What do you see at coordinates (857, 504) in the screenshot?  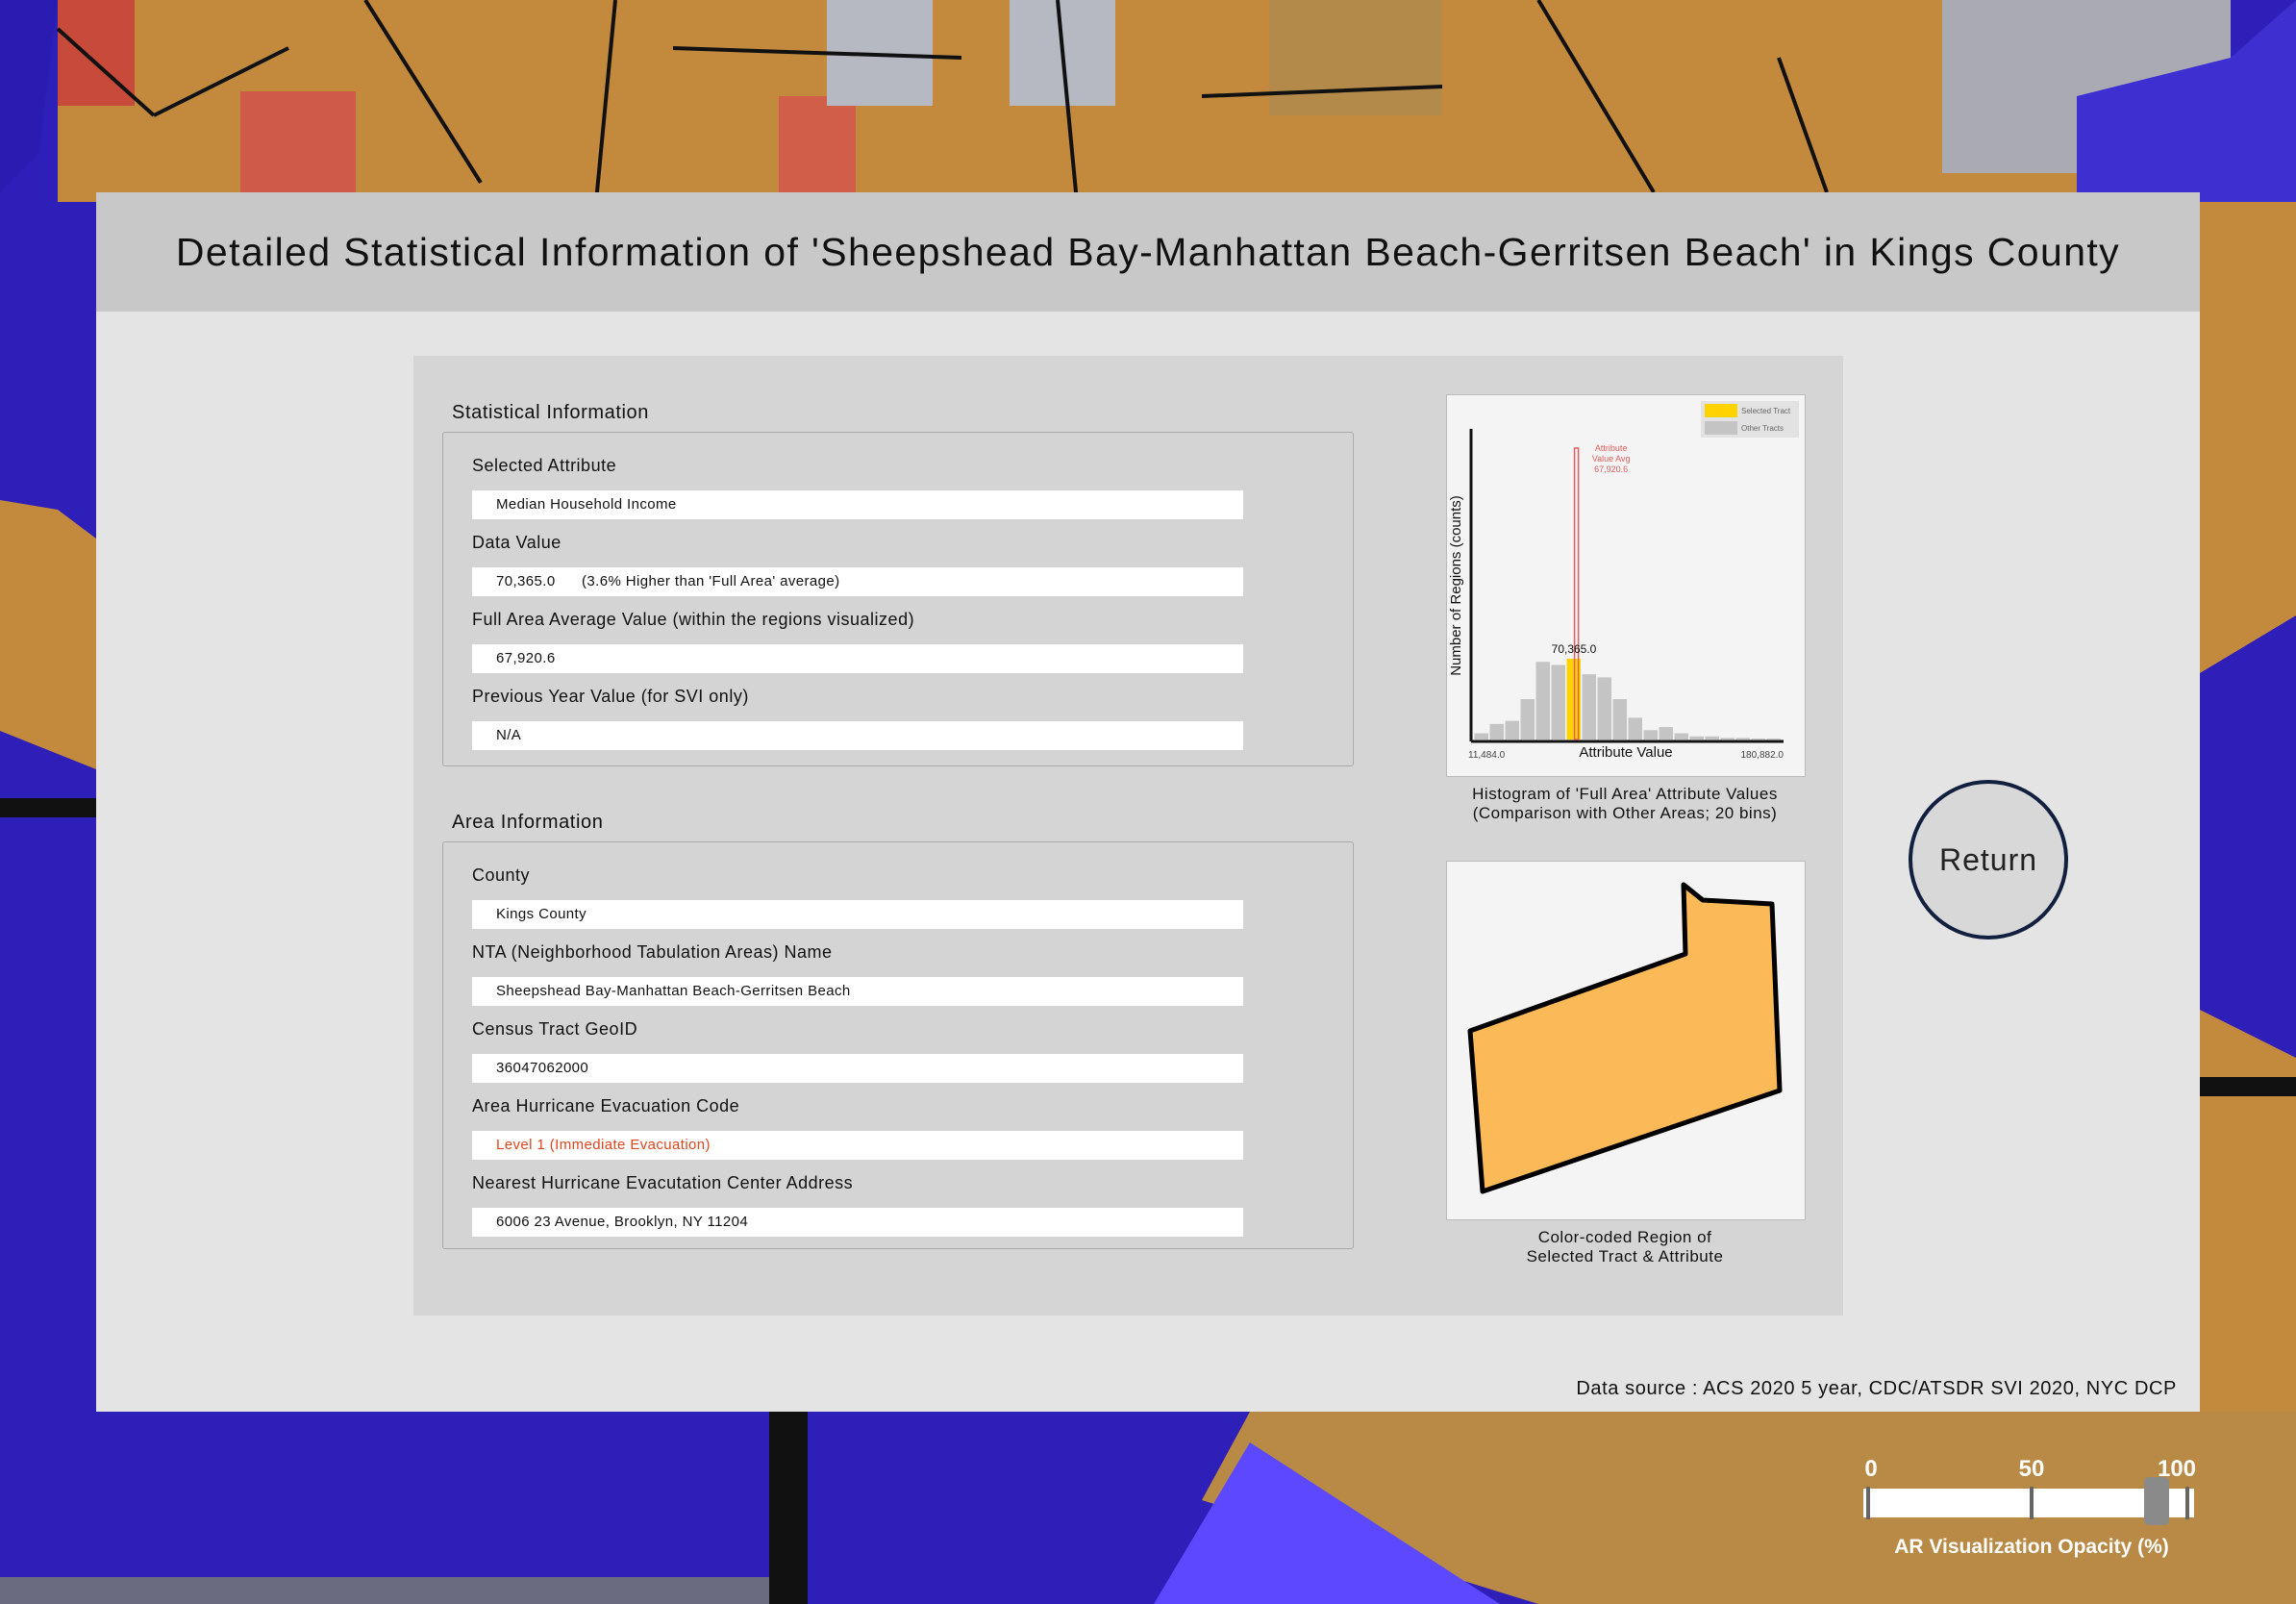 I see `selected-attribute-field: Median Household Income` at bounding box center [857, 504].